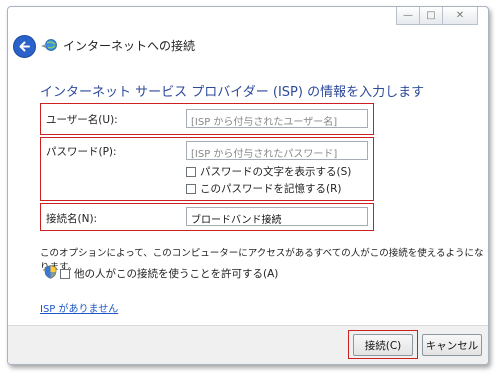 Image resolution: width=500 pixels, height=373 pixels. What do you see at coordinates (232, 92) in the screenshot?
I see `page-heading: インターネット サービス プロバイダー (ISP) の情報を入力します` at bounding box center [232, 92].